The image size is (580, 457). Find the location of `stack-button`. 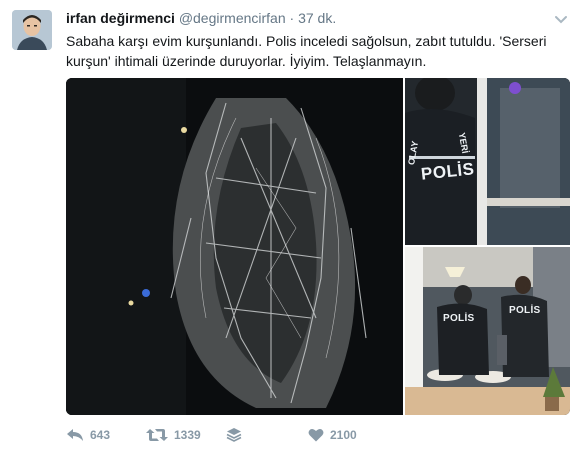

stack-button is located at coordinates (234, 435).